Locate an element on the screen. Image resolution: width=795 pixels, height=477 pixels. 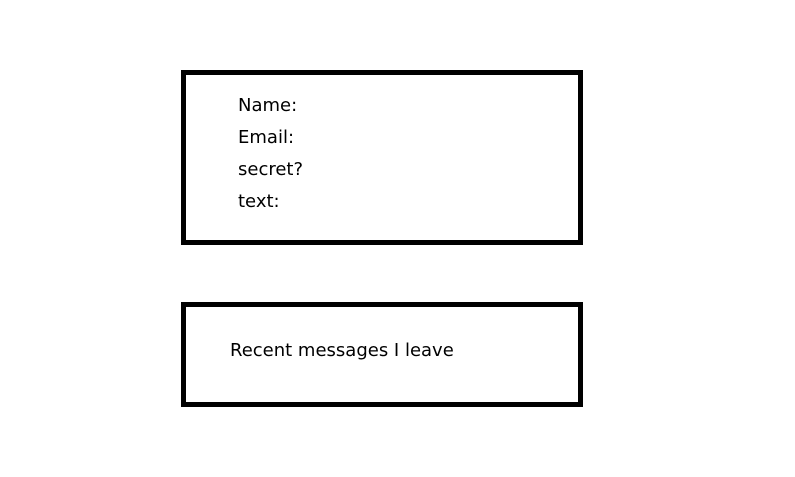
recent-messages-box: Recent messages I leave is located at coordinates (382, 354).